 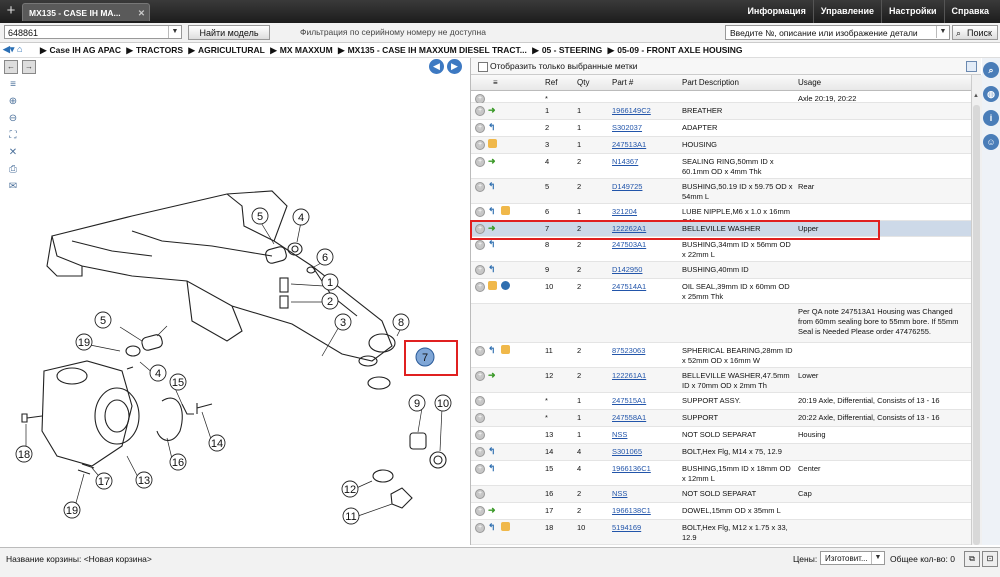 What do you see at coordinates (991, 94) in the screenshot?
I see `globe-icon: ◍` at bounding box center [991, 94].